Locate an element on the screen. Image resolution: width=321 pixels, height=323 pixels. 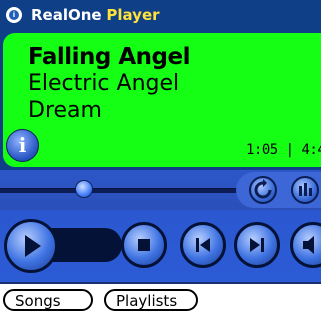
volume-icon is located at coordinates (308, 245).